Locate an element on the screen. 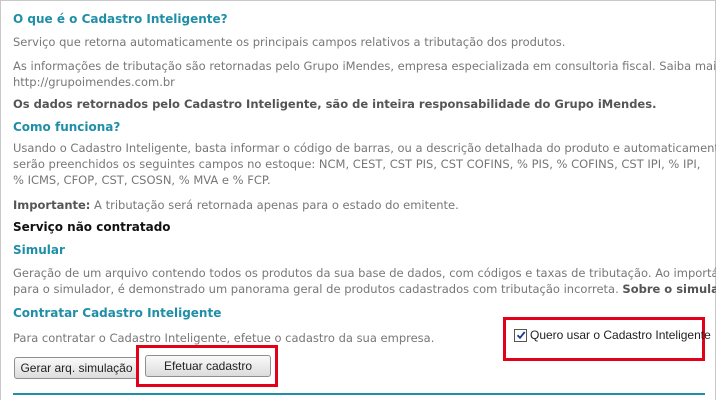 This screenshot has height=400, width=716. use-cadastro-checkbox-row: Quero usar o Cadastro Inteligente is located at coordinates (612, 335).